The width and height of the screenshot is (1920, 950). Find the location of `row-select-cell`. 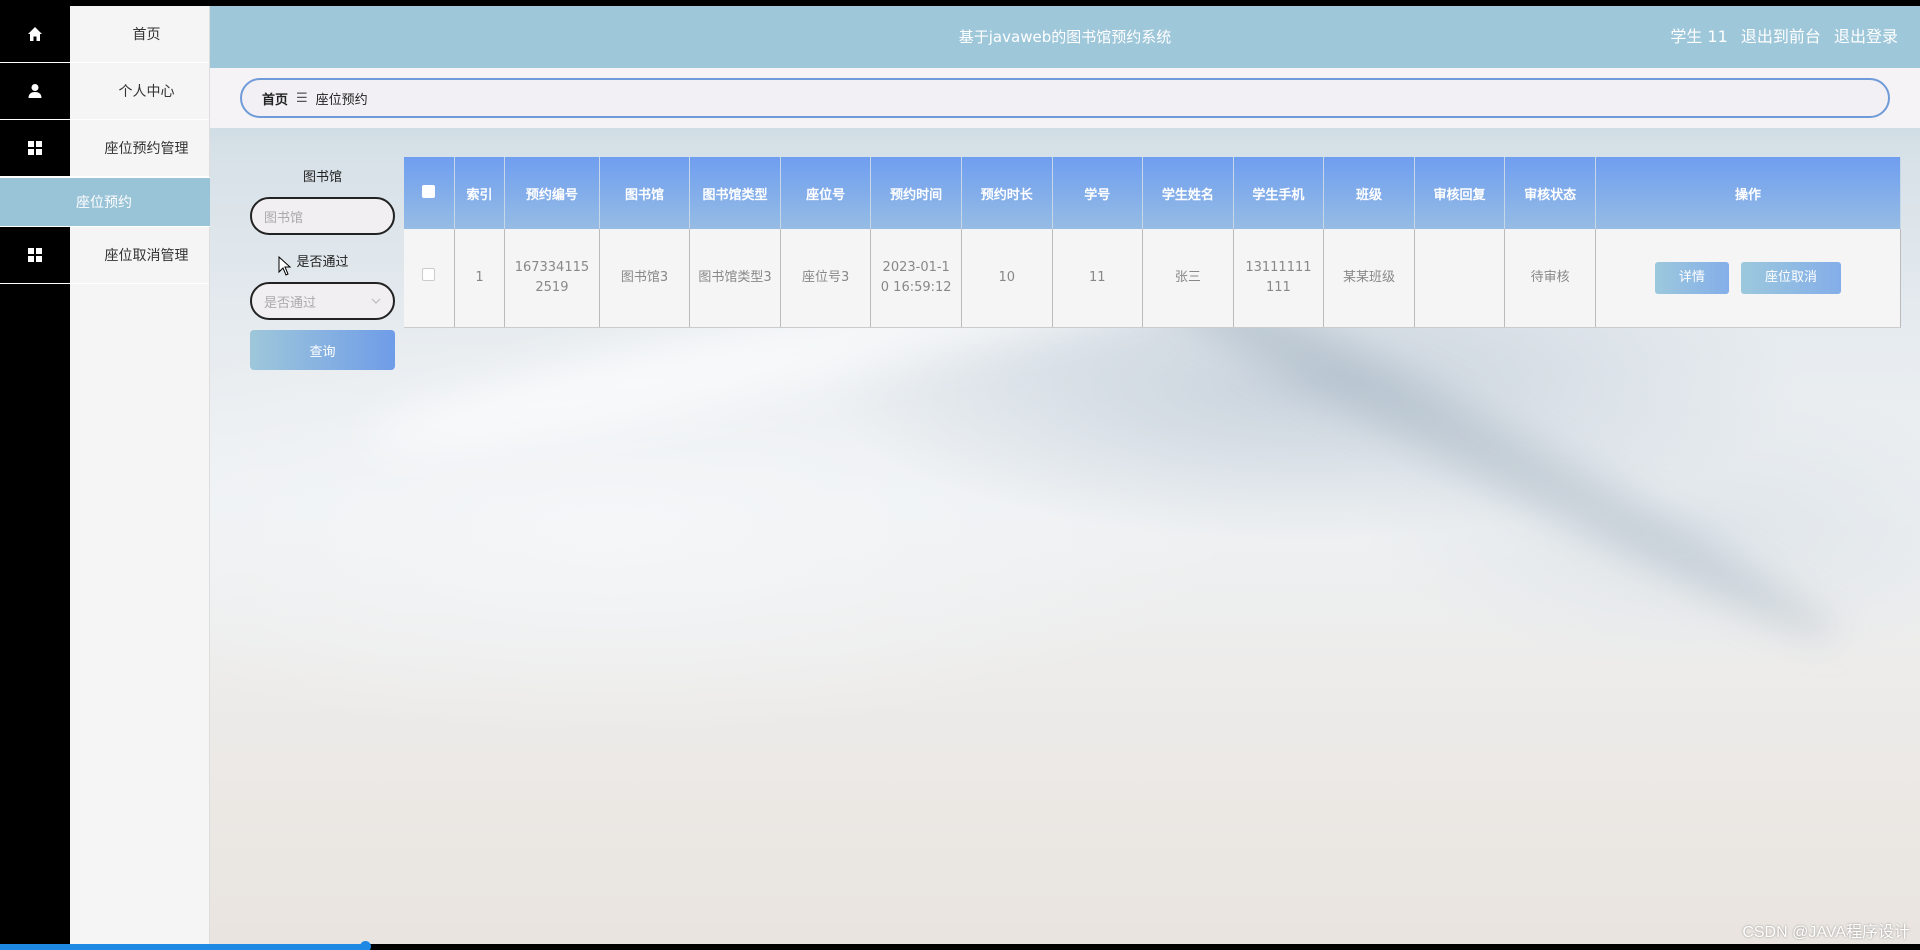

row-select-cell is located at coordinates (429, 278).